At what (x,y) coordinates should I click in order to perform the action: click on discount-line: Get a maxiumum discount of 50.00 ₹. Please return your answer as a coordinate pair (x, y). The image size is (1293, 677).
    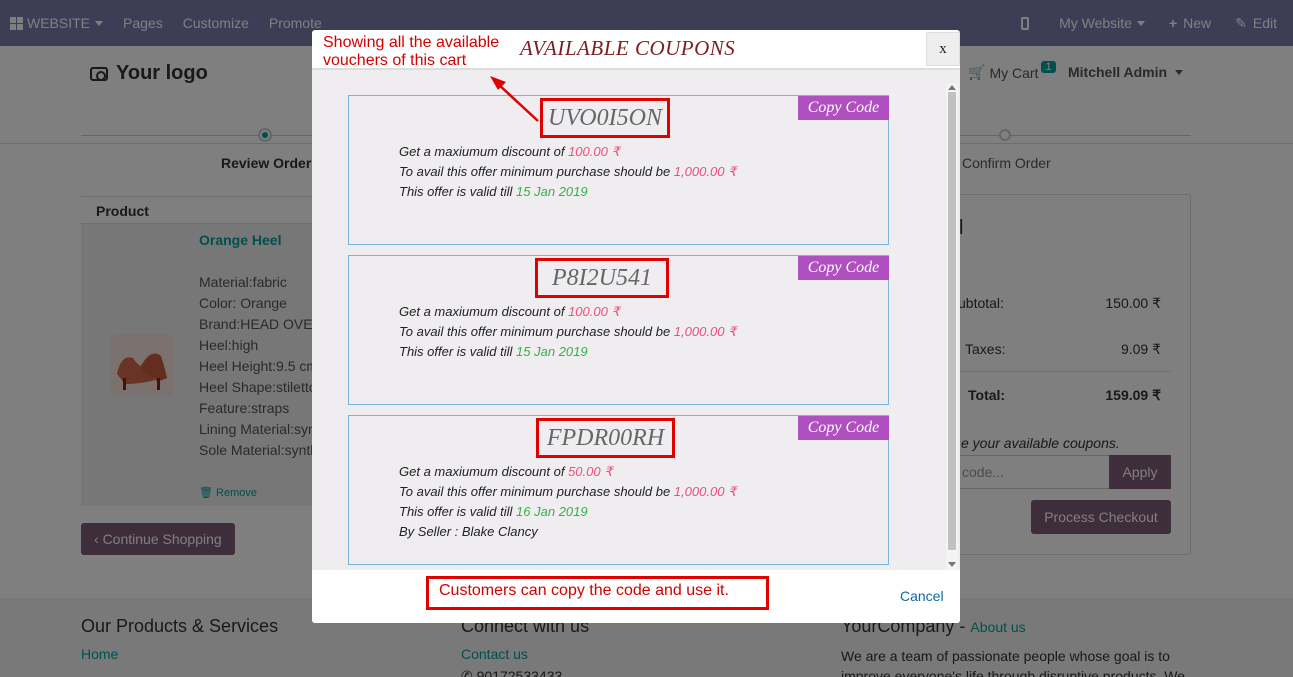
    Looking at the image, I should click on (506, 472).